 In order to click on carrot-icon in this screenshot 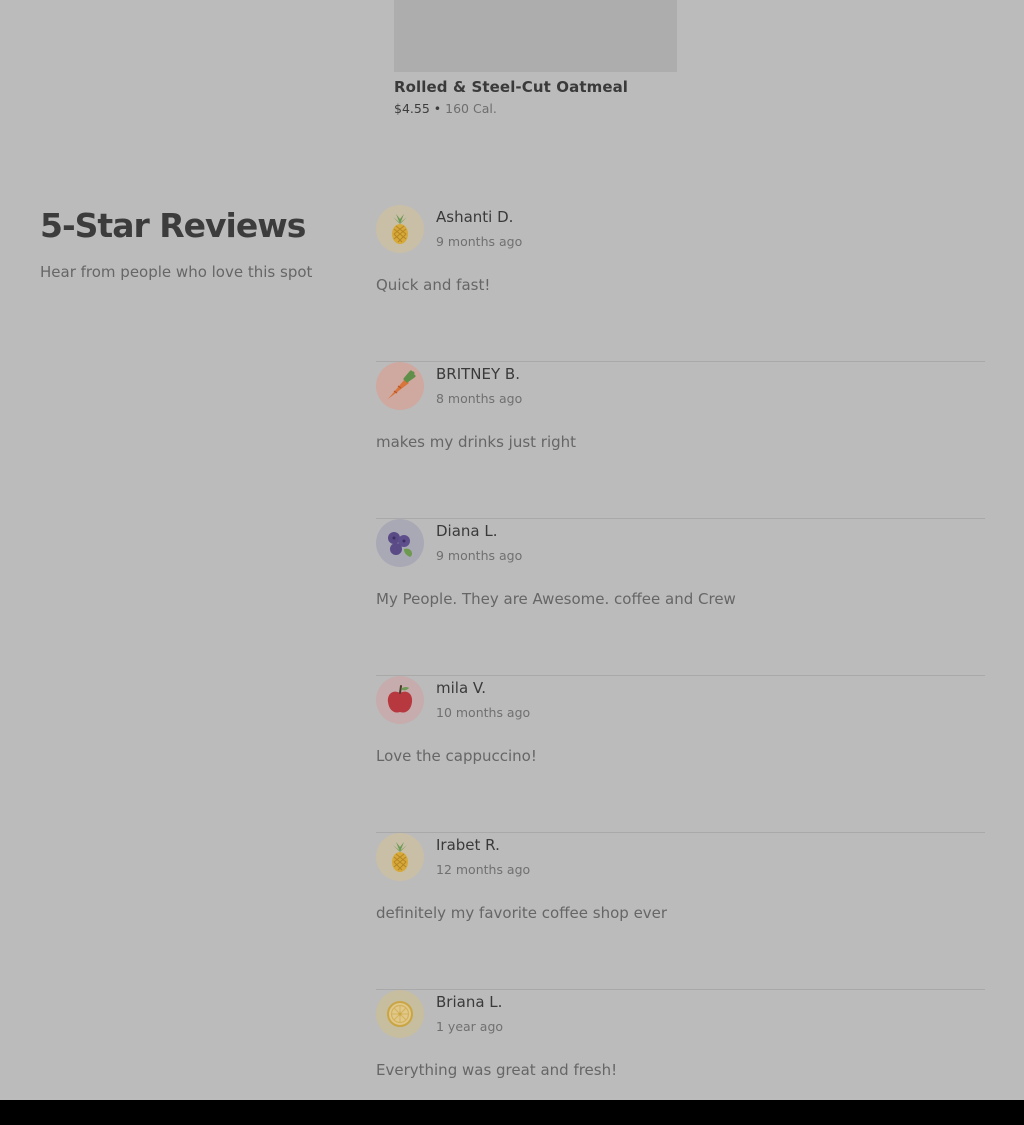, I will do `click(402, 384)`.